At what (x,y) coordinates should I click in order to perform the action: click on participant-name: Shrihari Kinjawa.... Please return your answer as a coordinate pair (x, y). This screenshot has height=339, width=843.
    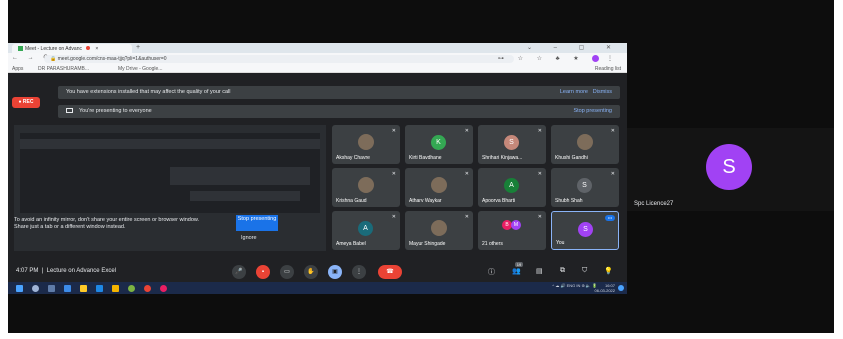
    Looking at the image, I should click on (502, 158).